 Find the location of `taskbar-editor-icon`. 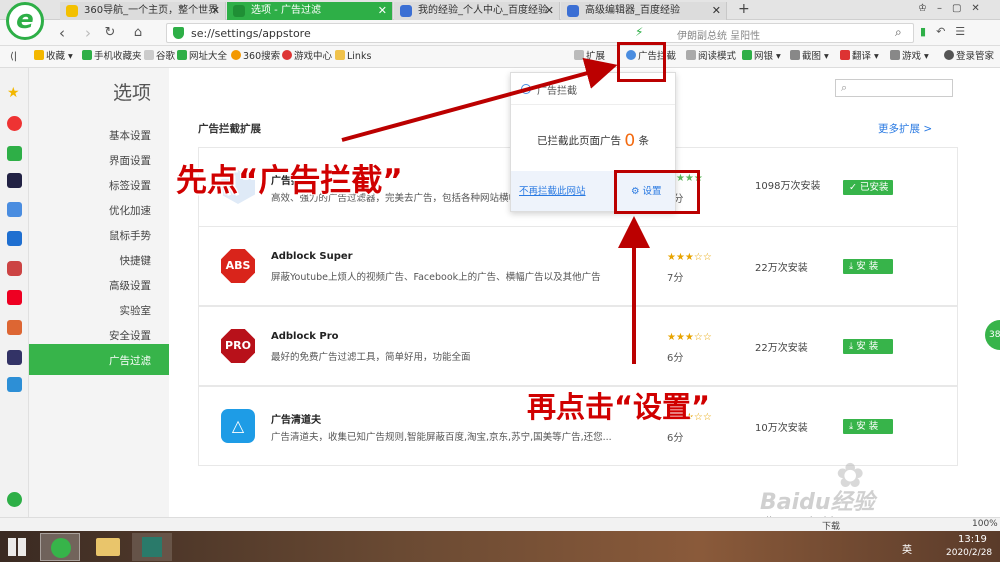

taskbar-editor-icon is located at coordinates (152, 547).